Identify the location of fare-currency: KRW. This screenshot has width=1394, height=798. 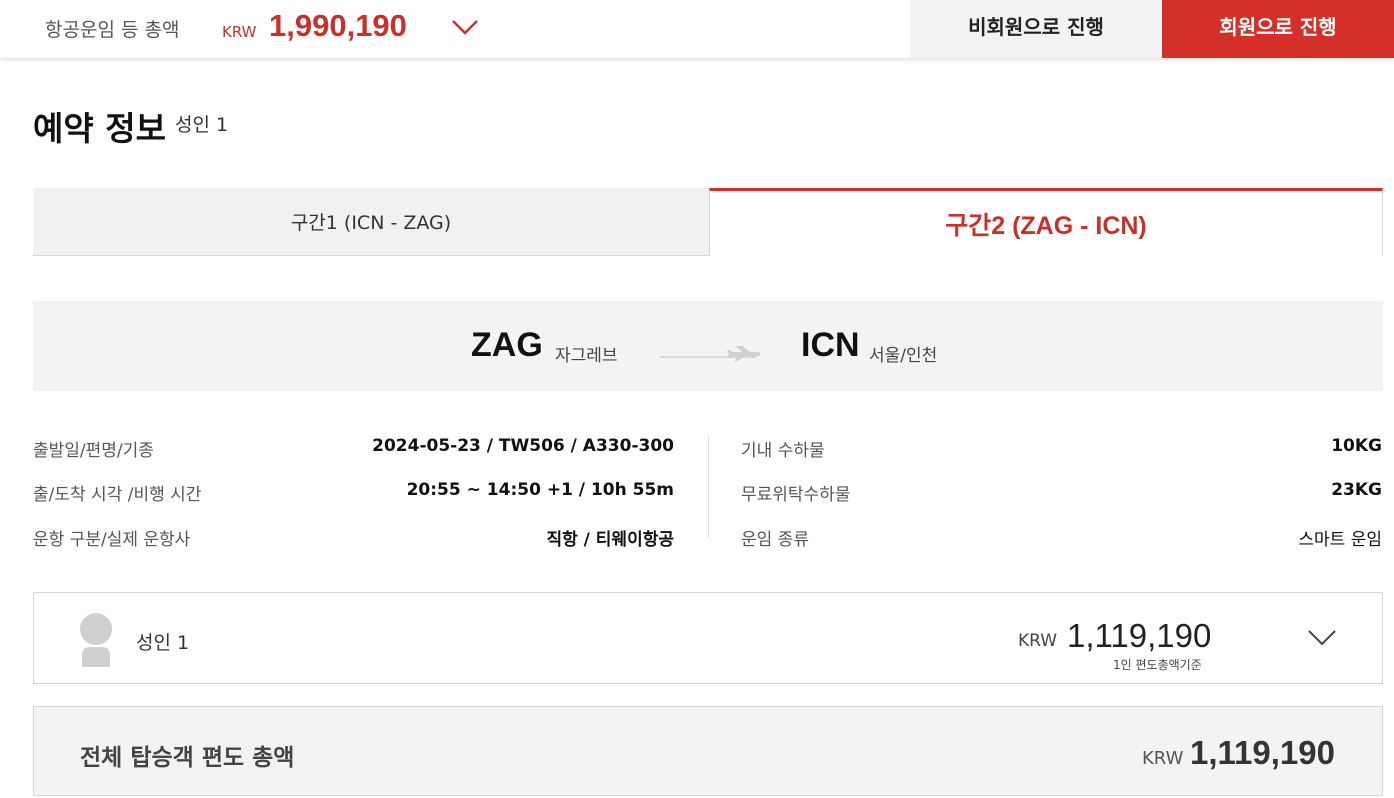
(239, 32).